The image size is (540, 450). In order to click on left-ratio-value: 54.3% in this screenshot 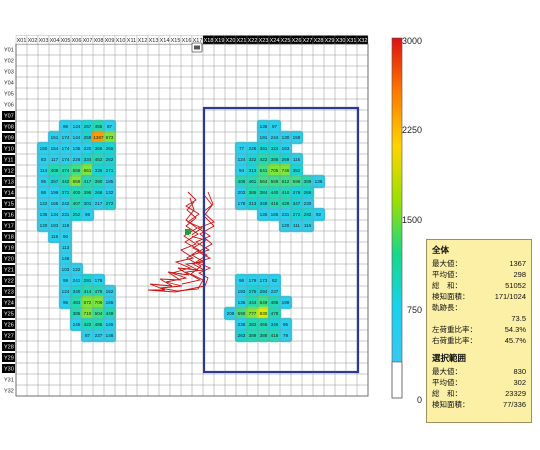, I will do `click(515, 329)`.